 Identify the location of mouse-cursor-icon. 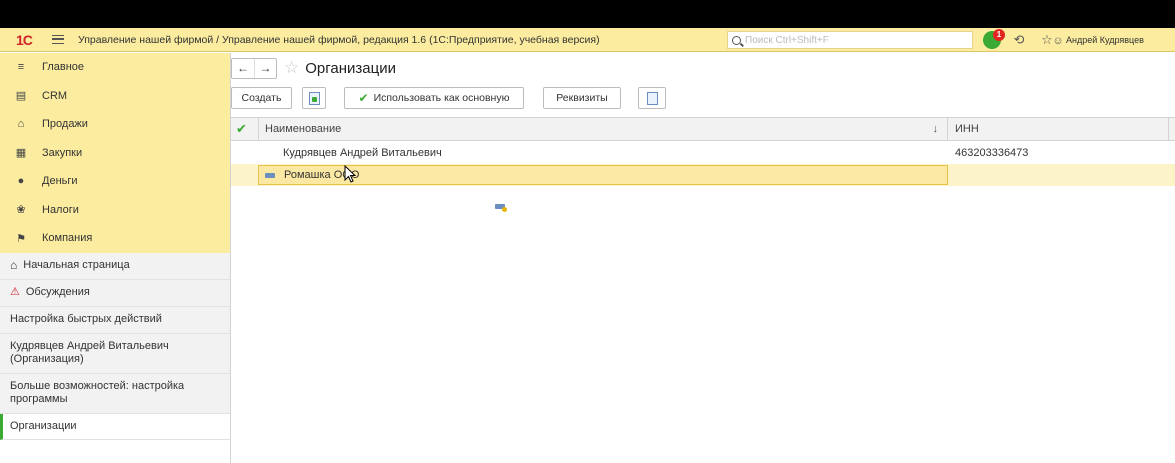
(350, 174).